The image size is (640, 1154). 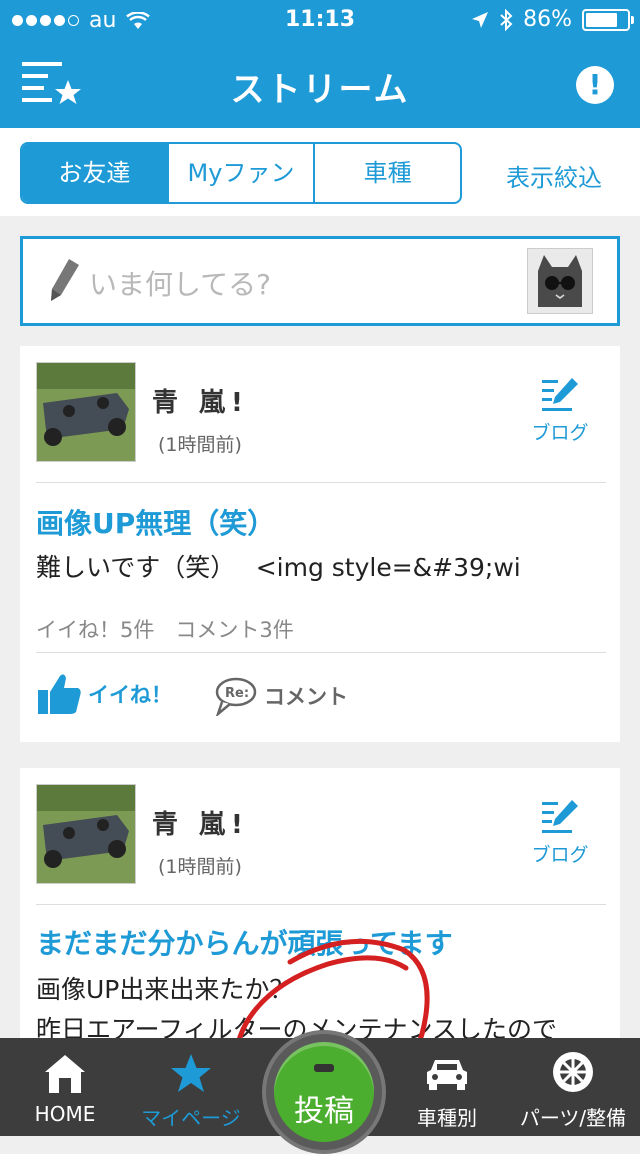 I want to click on post-body: 難しいです（笑） <img style=&#39;wi, so click(x=278, y=568).